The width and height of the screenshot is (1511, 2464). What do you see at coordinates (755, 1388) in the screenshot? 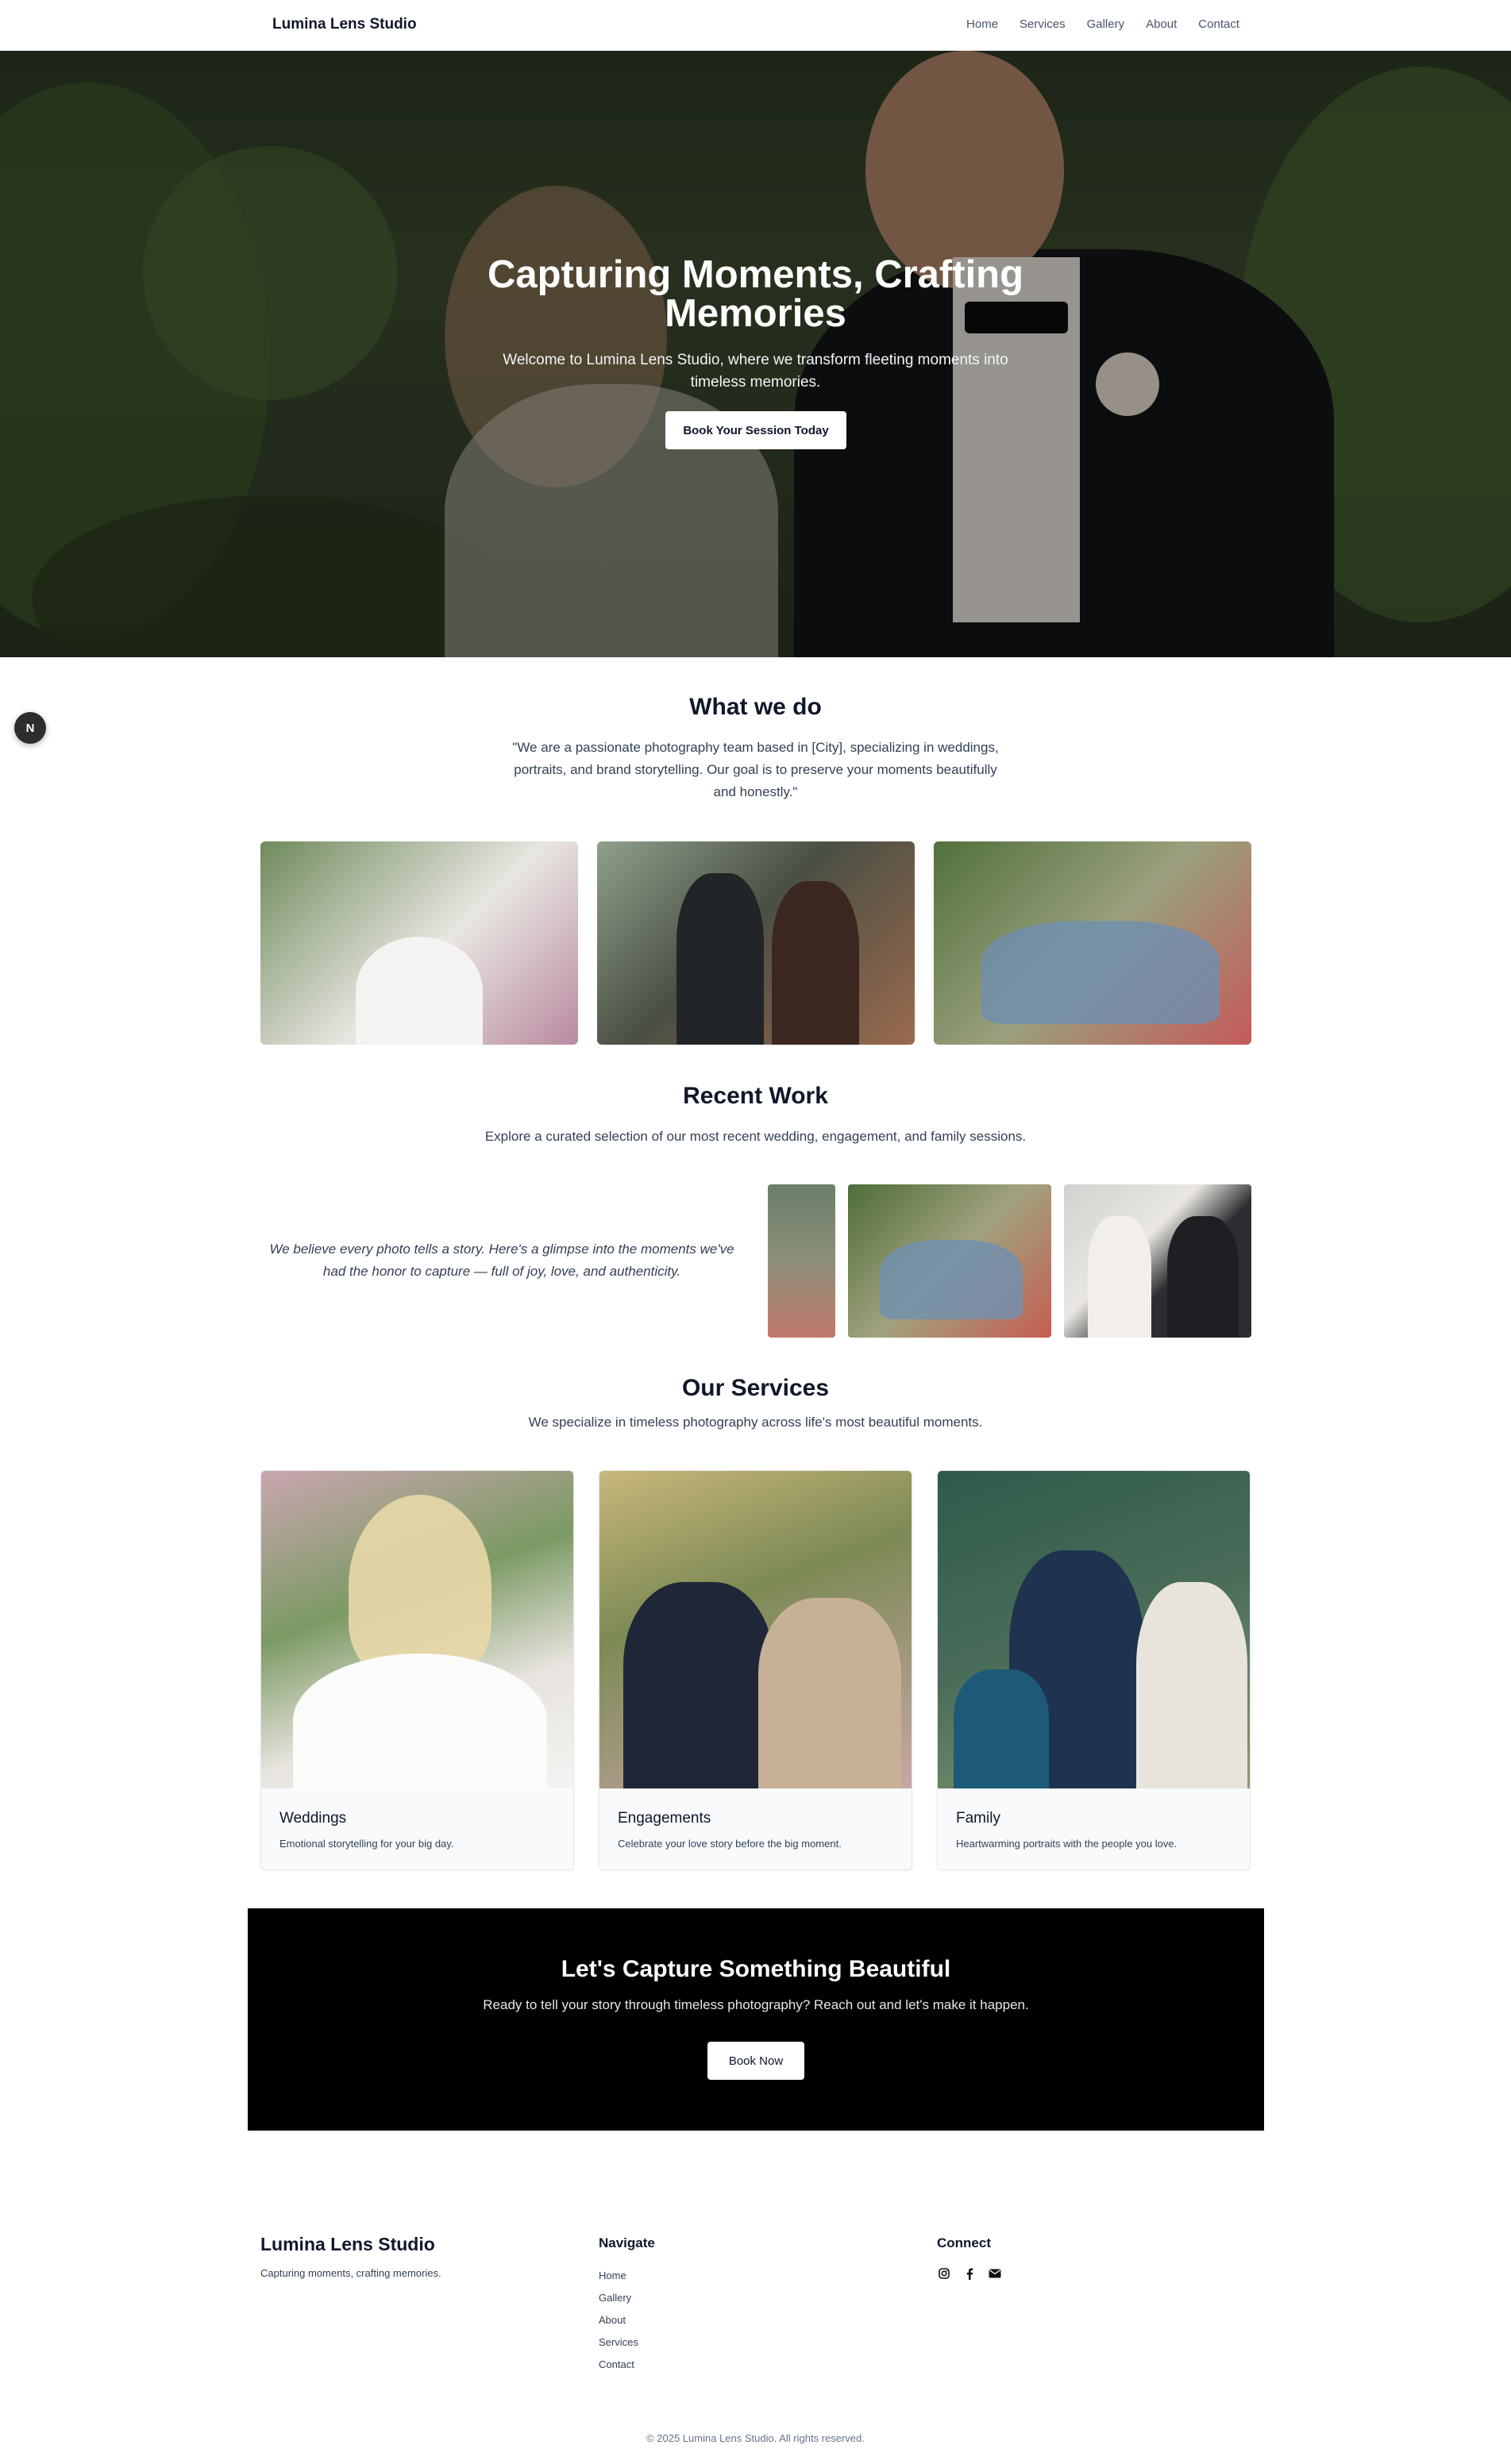
I see `services-title: Our Services` at bounding box center [755, 1388].